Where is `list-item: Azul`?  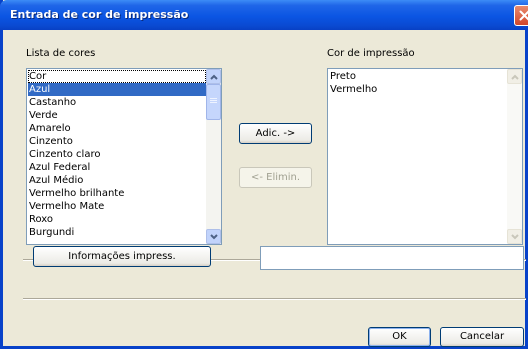
list-item: Azul is located at coordinates (117, 89).